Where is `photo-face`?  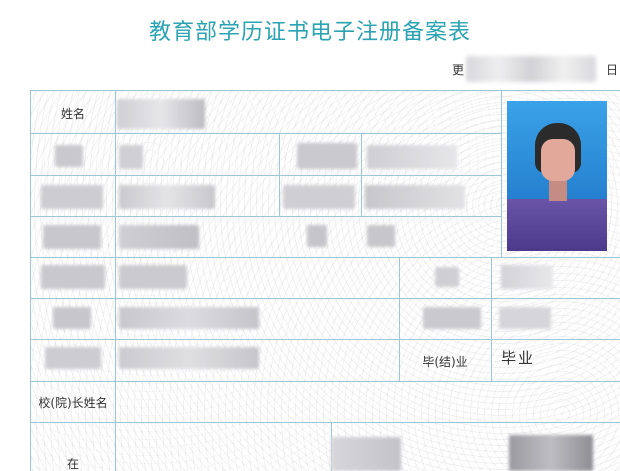 photo-face is located at coordinates (558, 160).